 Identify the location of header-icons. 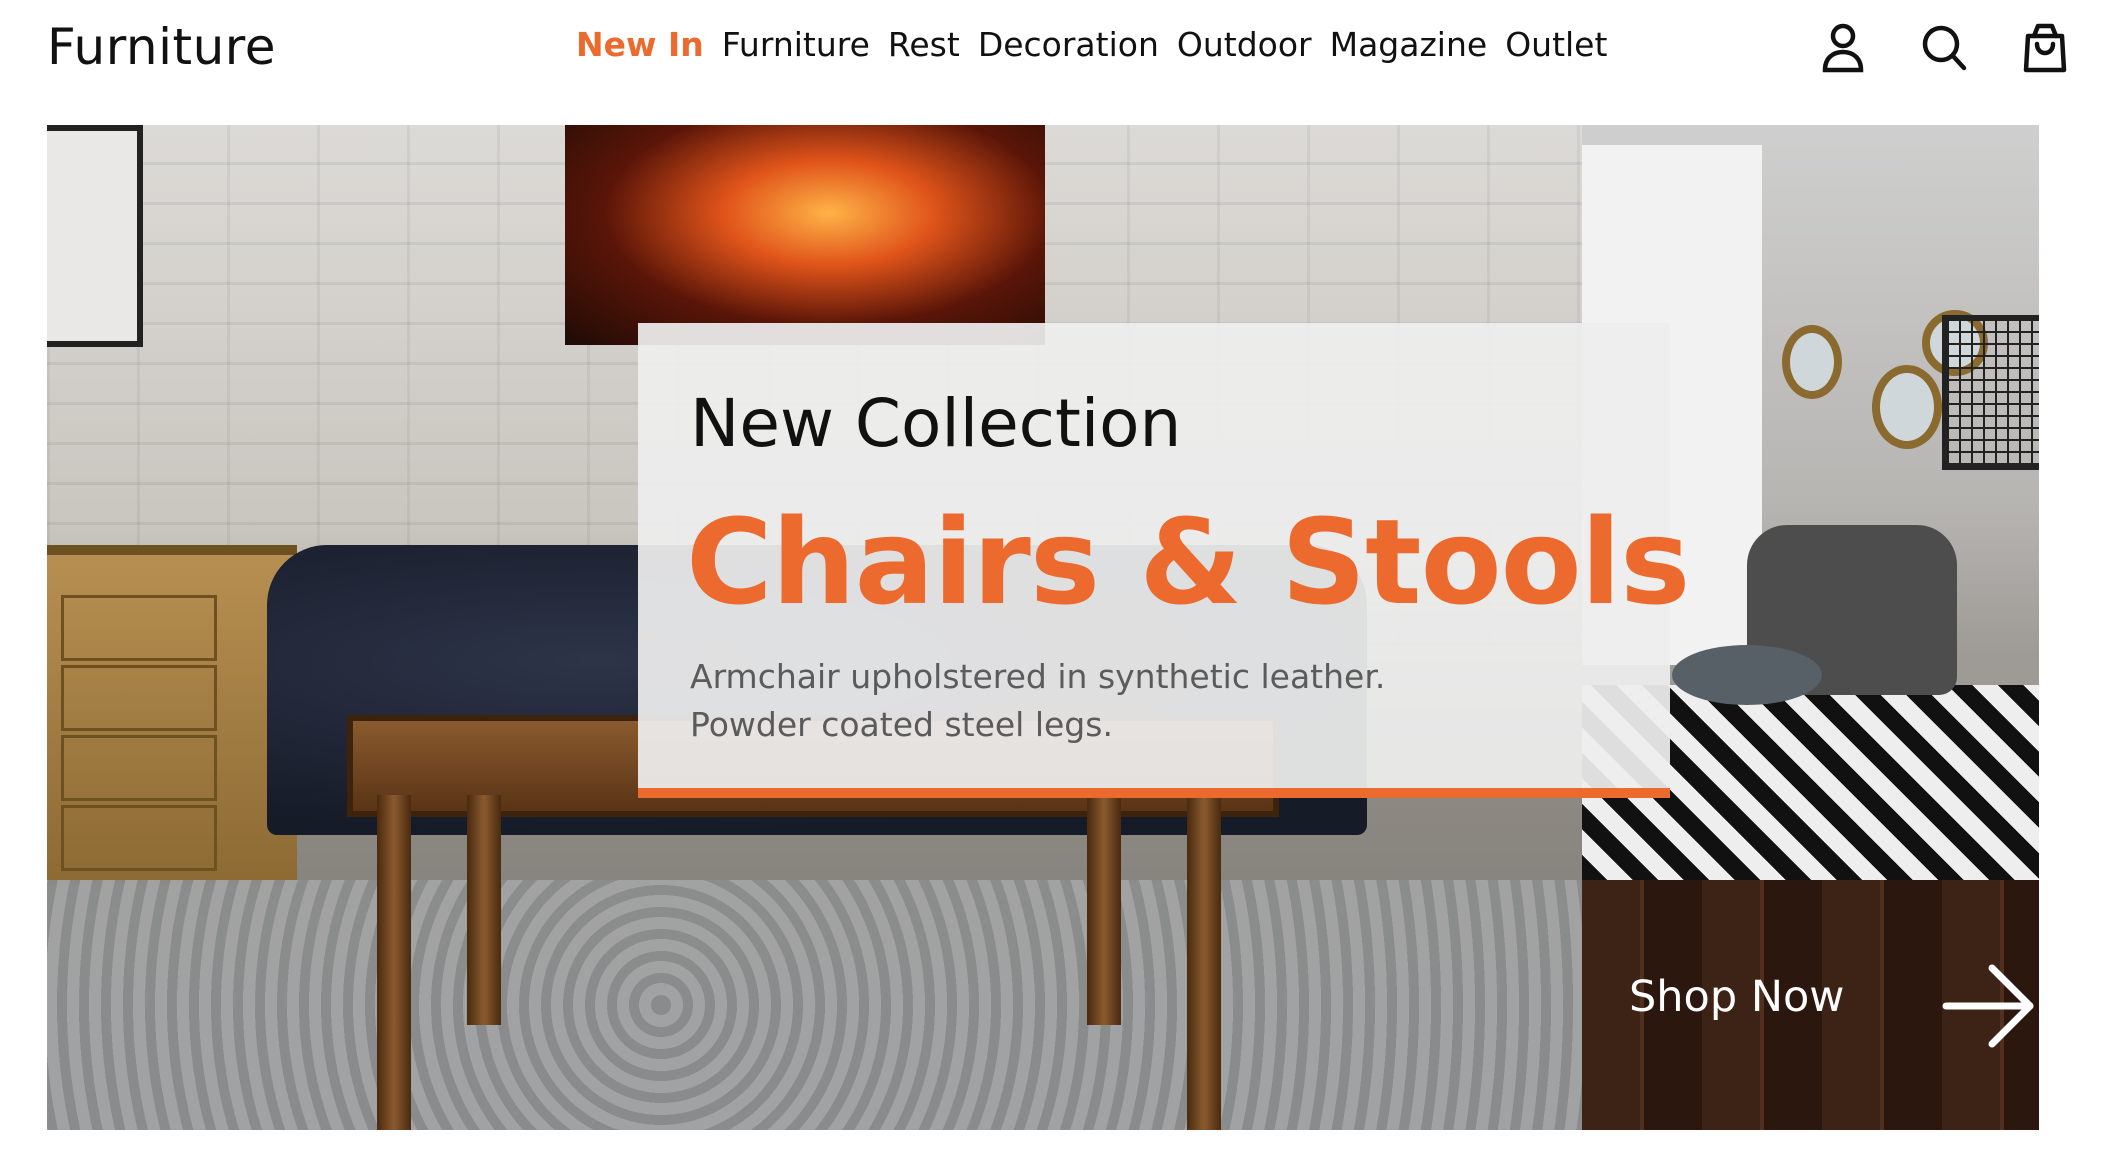
(1944, 48).